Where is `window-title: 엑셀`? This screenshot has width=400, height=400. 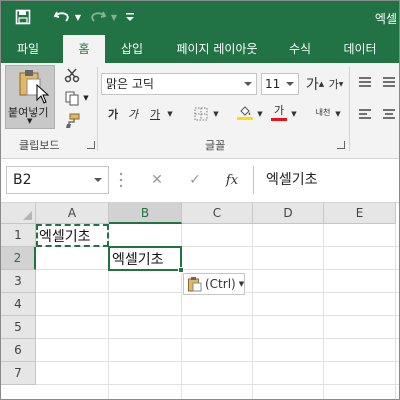
window-title: 엑셀 is located at coordinates (385, 19).